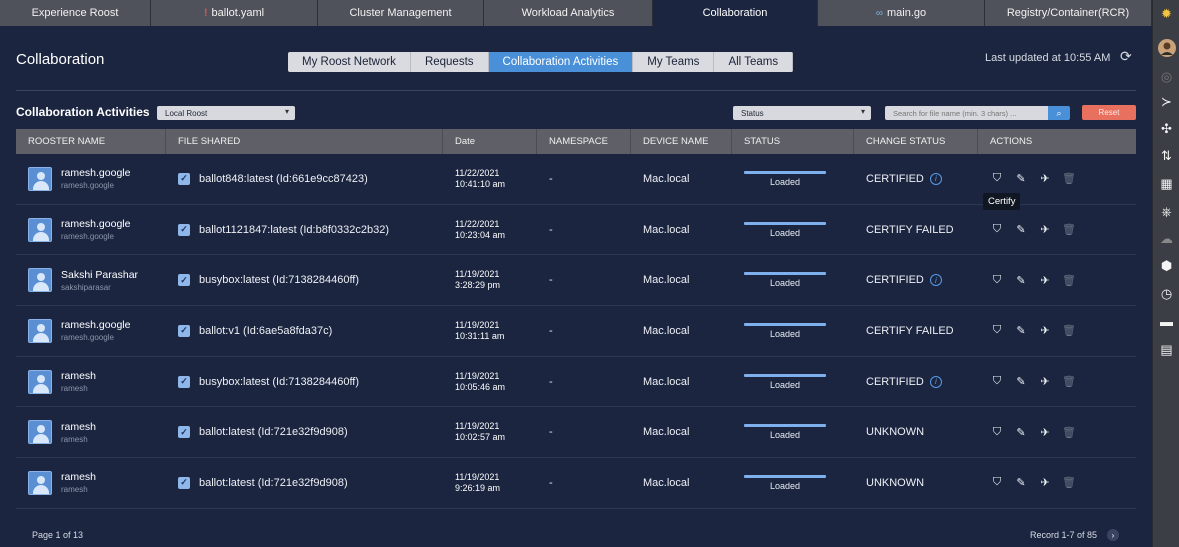 The image size is (1179, 547). I want to click on namespace-cell: -, so click(551, 432).